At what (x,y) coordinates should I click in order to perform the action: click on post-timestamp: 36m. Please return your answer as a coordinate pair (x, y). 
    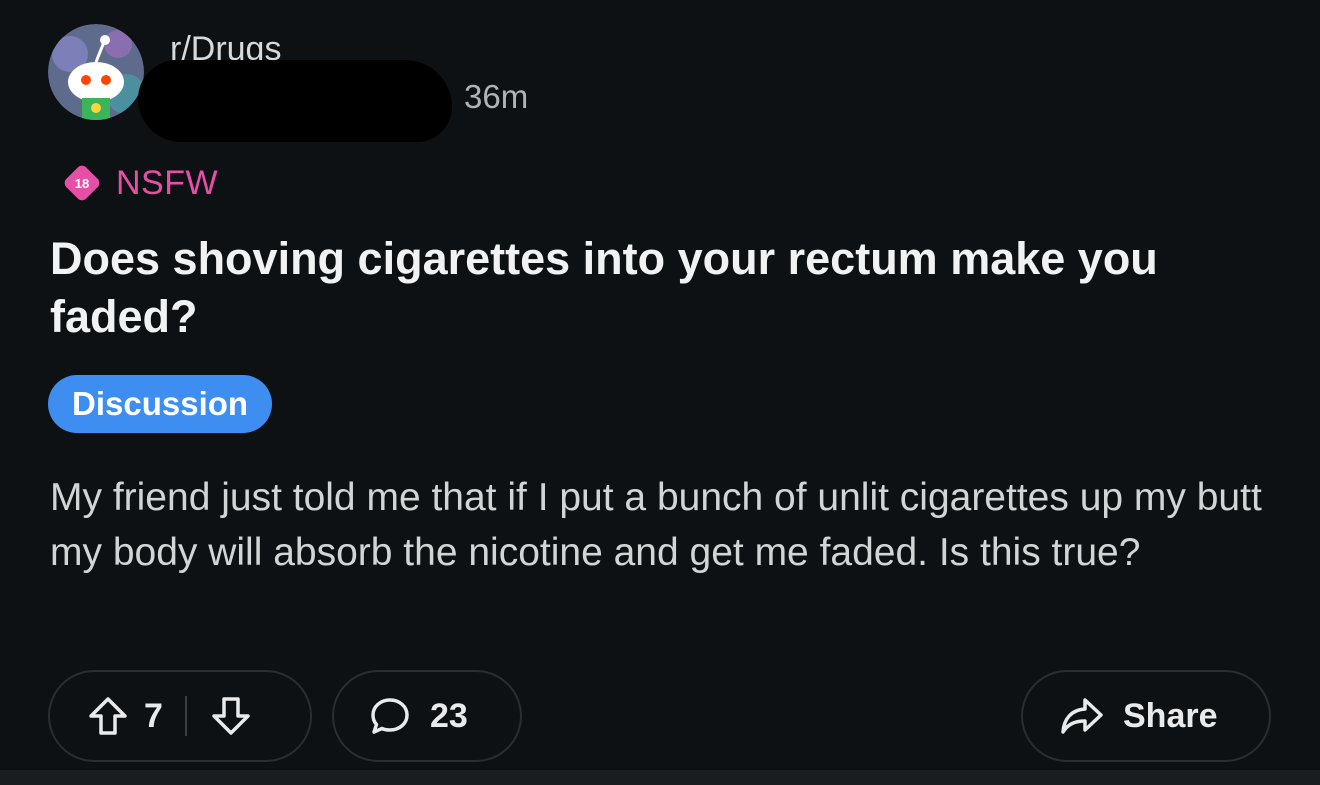
    Looking at the image, I should click on (496, 96).